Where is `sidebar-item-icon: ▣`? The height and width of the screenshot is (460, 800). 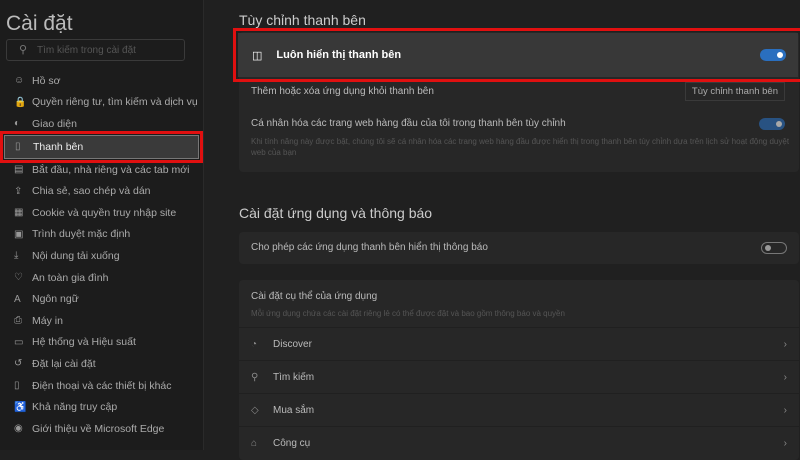
sidebar-item-icon: ▣ is located at coordinates (19, 234).